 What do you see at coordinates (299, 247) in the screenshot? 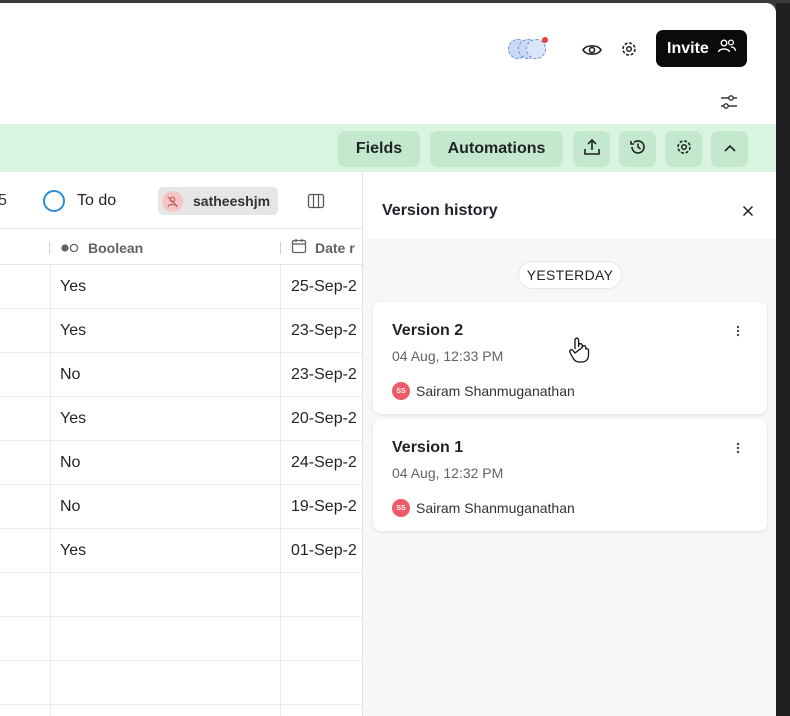
I see `calendar-icon` at bounding box center [299, 247].